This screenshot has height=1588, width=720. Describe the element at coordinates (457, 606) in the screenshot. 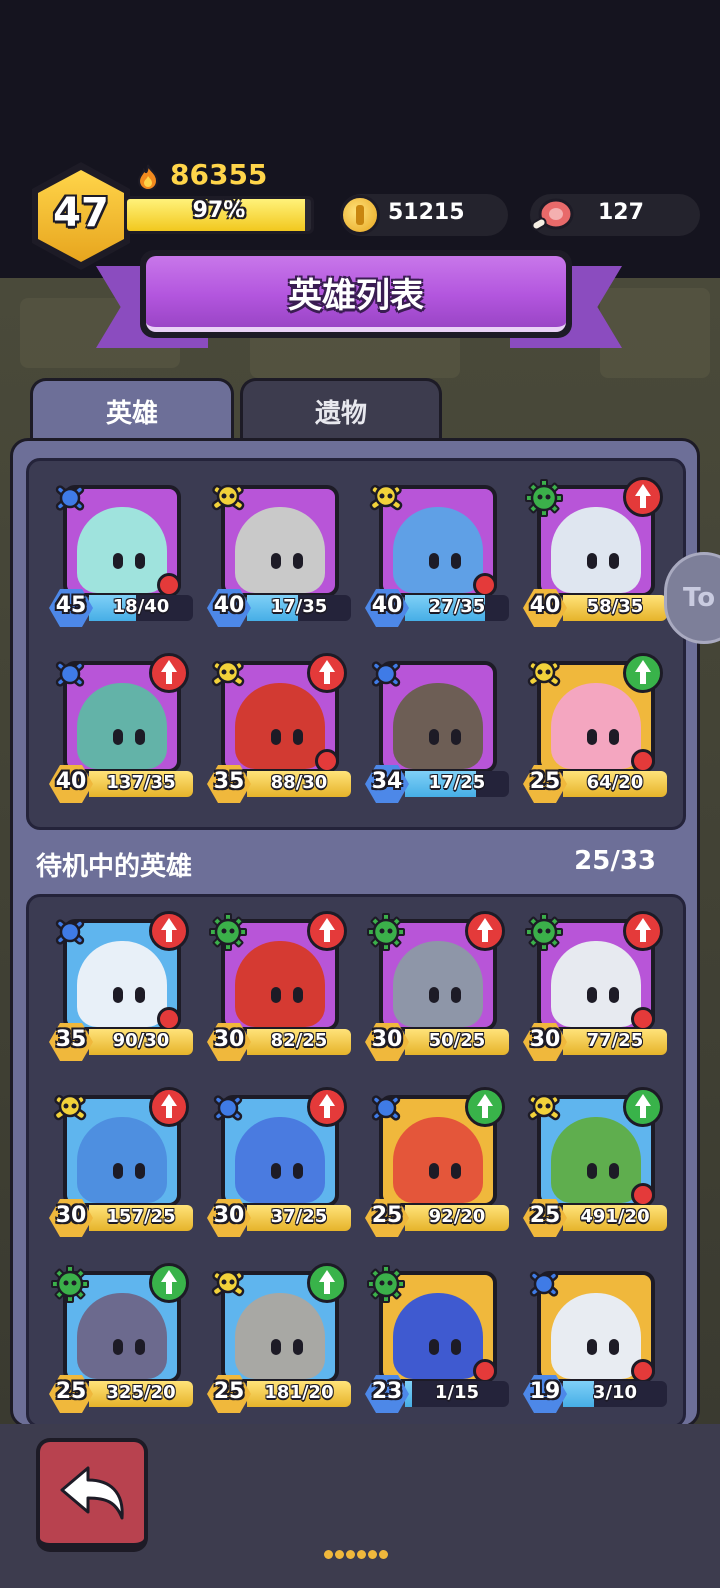

I see `shard-count: 27/35` at that location.